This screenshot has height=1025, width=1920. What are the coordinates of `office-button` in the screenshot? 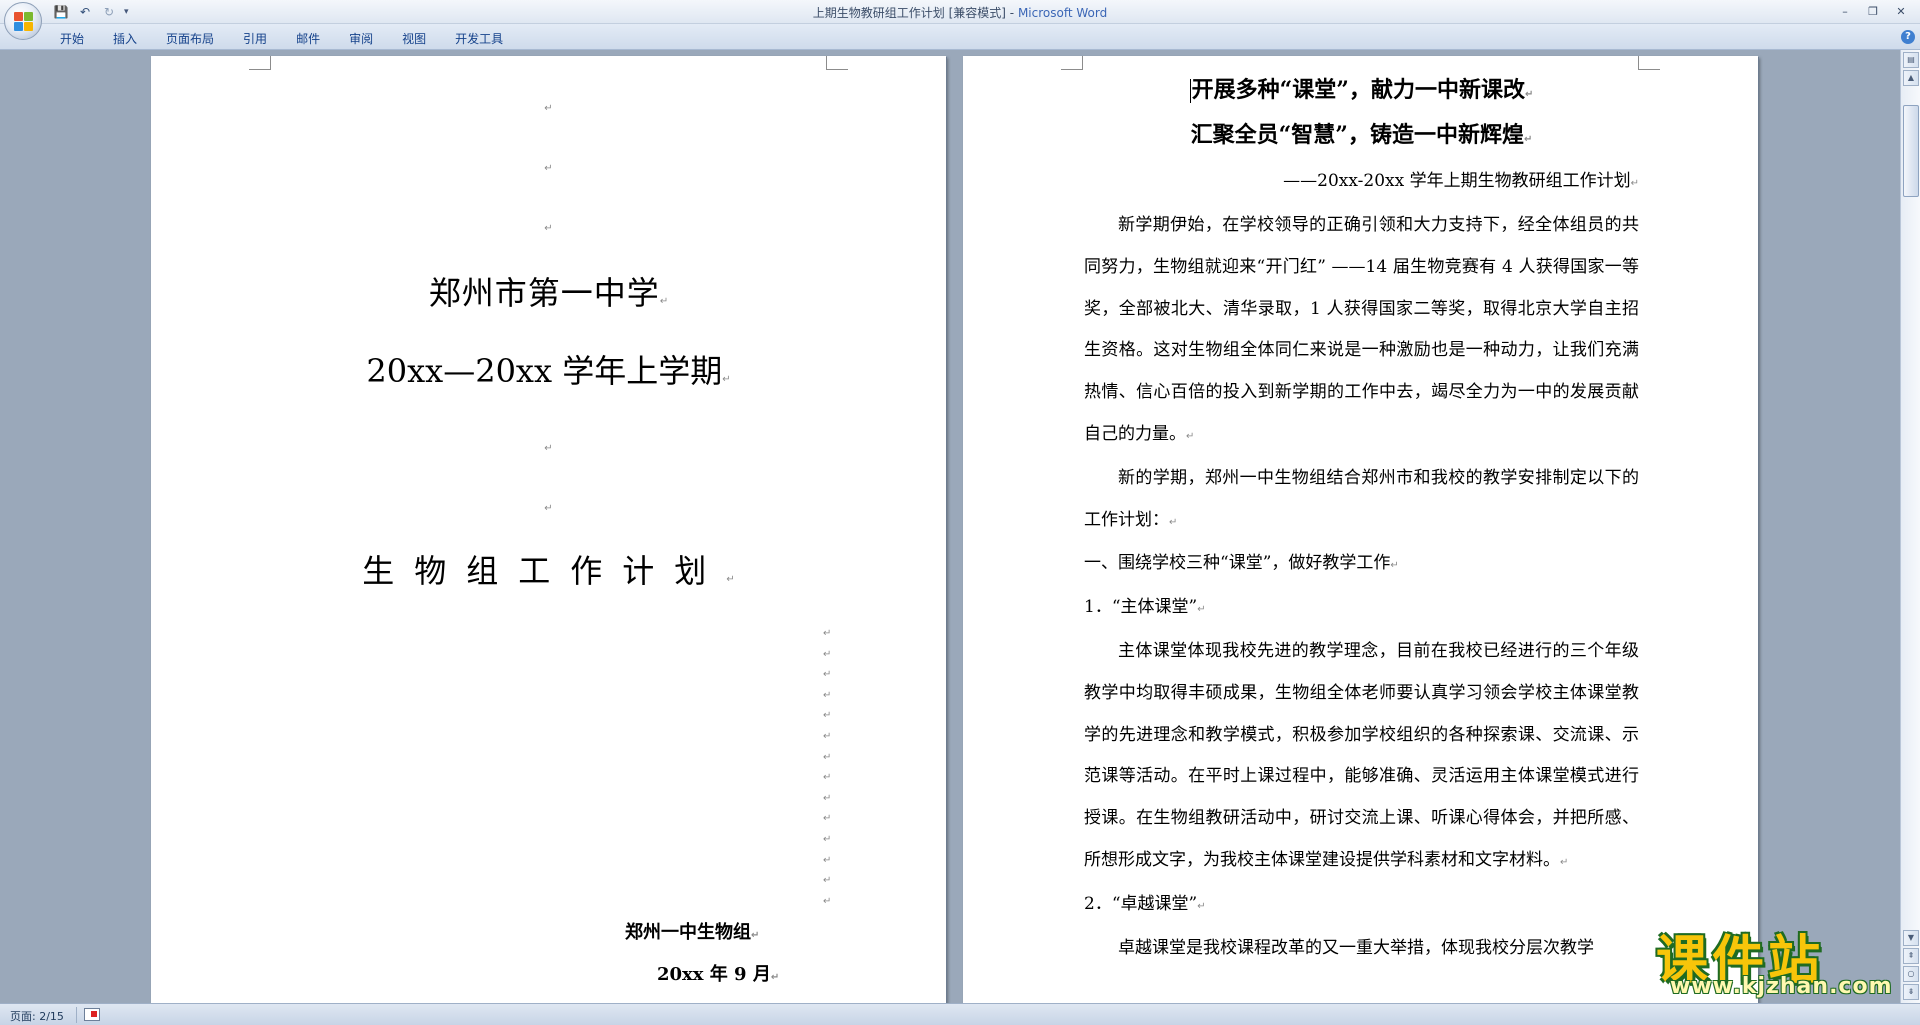 It's located at (23, 21).